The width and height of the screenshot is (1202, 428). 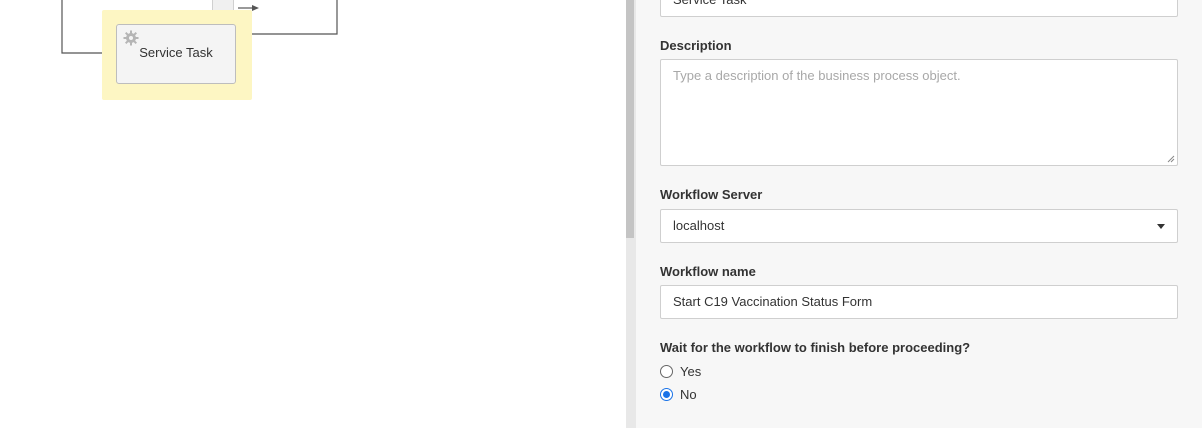 I want to click on connections-layer, so click(x=199, y=28).